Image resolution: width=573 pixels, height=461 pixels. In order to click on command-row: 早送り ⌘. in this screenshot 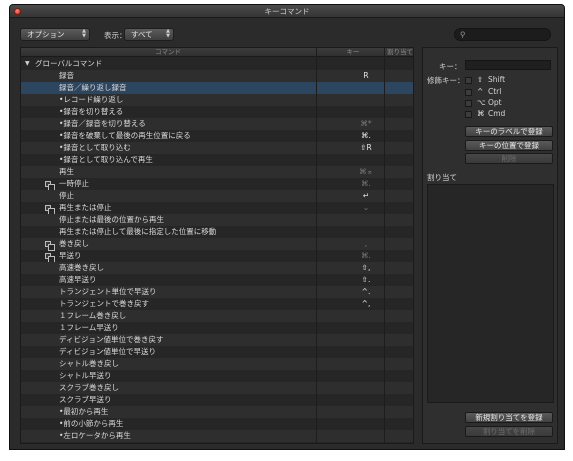, I will do `click(217, 256)`.